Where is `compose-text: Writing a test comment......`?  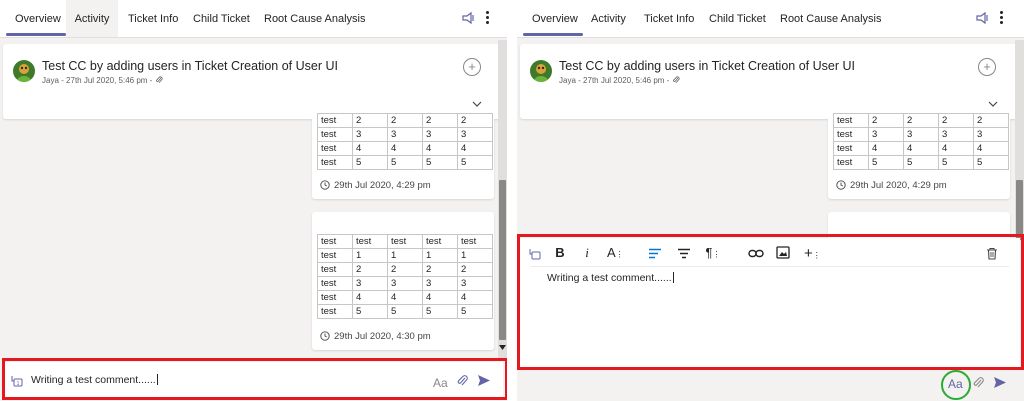
compose-text: Writing a test comment...... is located at coordinates (93, 380).